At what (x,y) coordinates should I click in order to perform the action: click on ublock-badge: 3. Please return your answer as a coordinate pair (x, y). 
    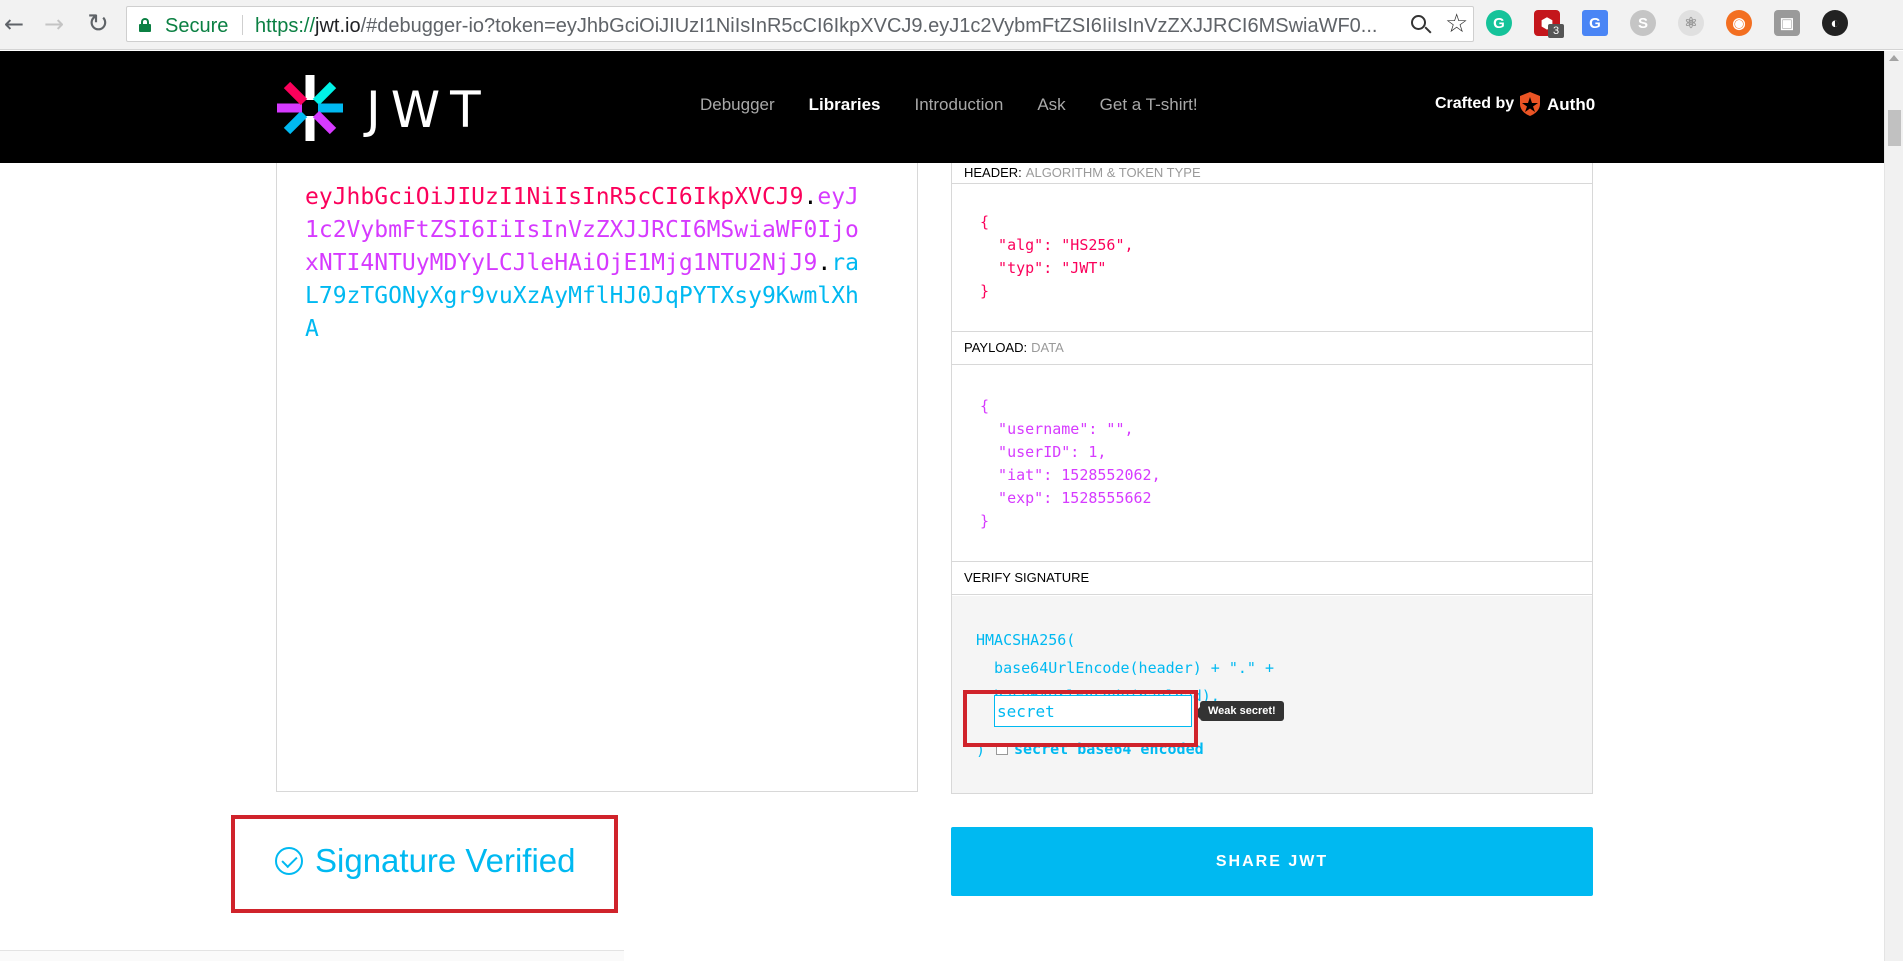
    Looking at the image, I should click on (1556, 31).